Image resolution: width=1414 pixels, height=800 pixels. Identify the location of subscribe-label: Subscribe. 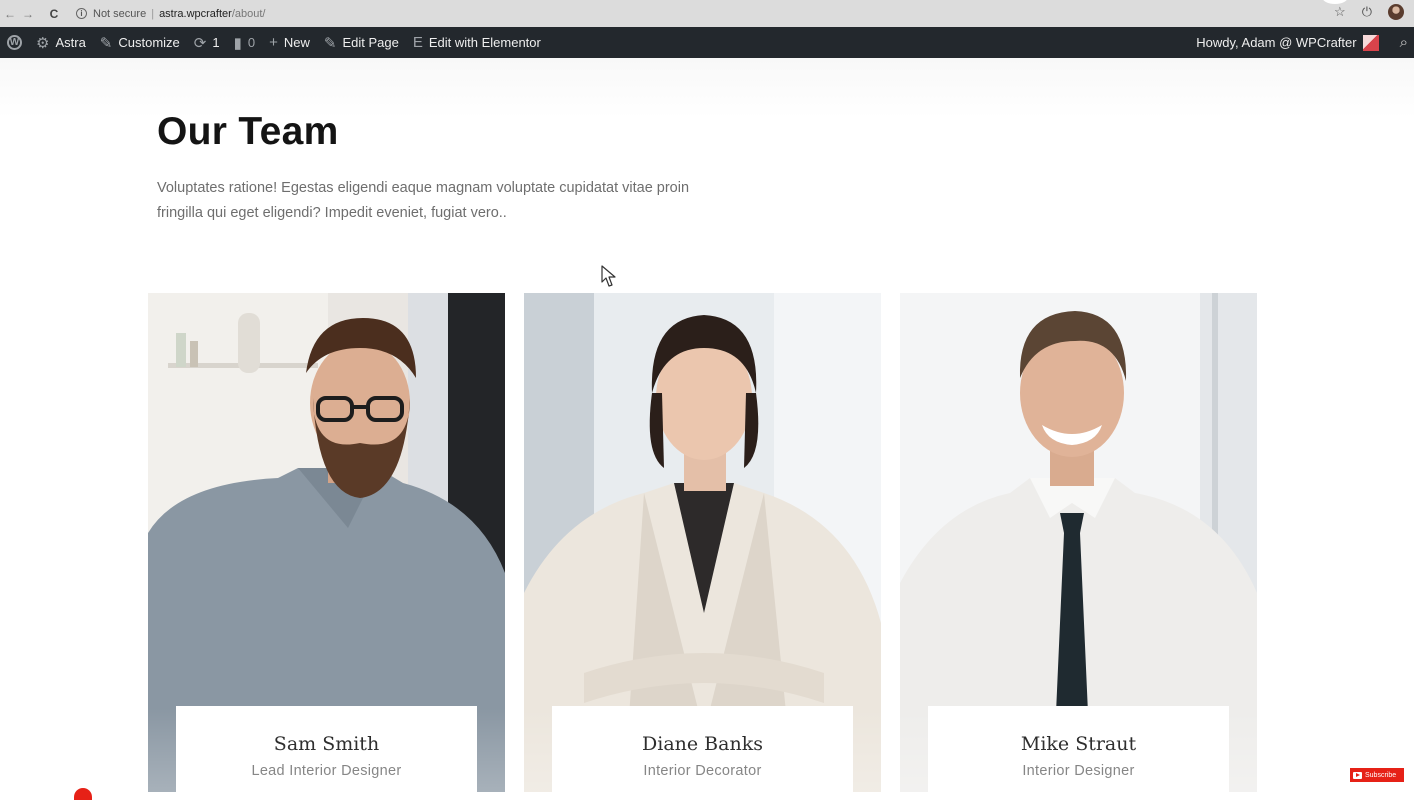
(1381, 775).